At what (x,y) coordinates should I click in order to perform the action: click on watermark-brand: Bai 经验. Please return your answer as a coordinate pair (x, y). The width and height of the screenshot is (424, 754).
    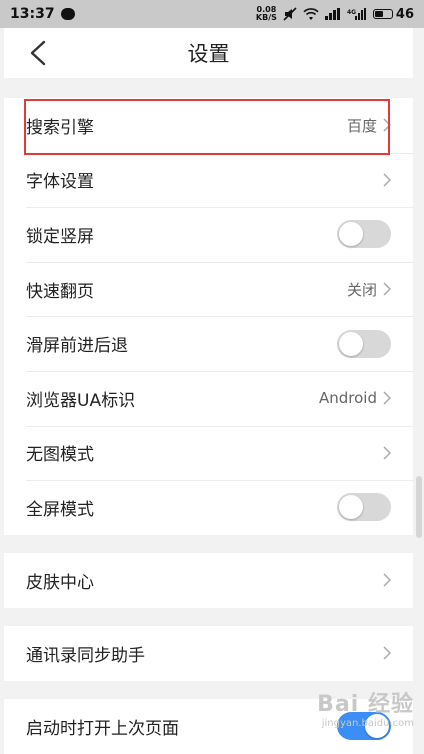
    Looking at the image, I should click on (365, 704).